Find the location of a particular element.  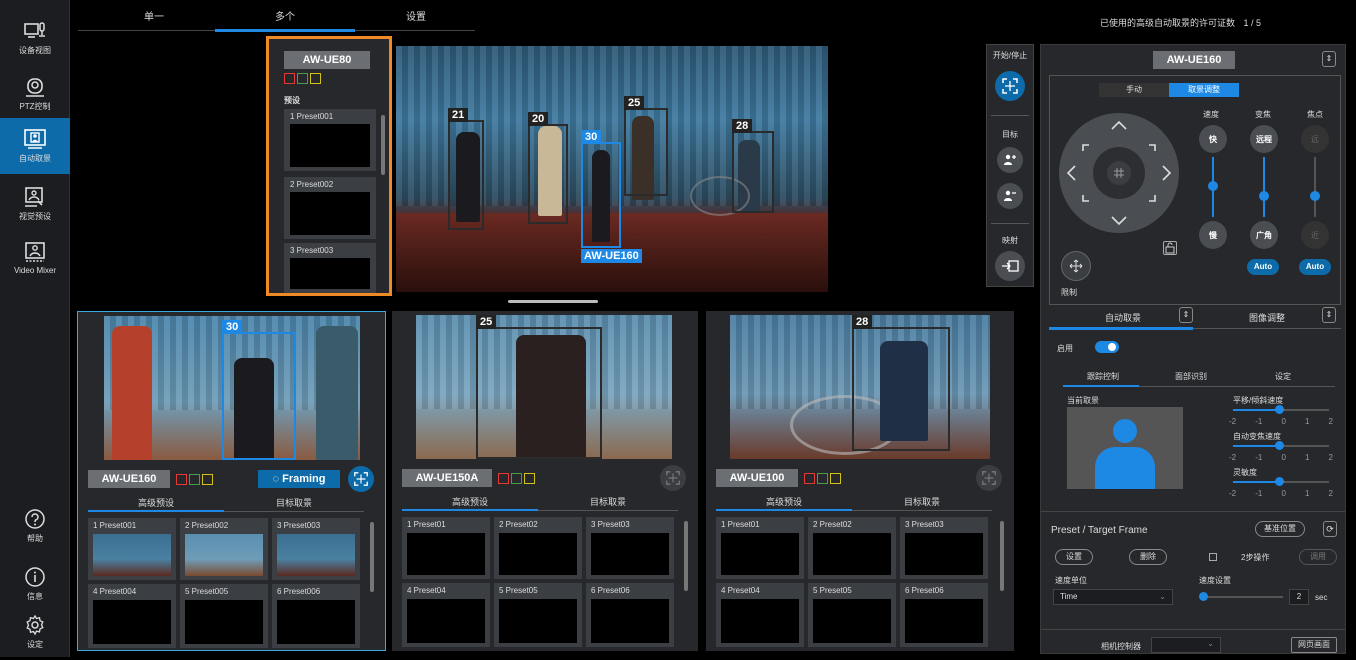

enable-toggle is located at coordinates (1107, 347).